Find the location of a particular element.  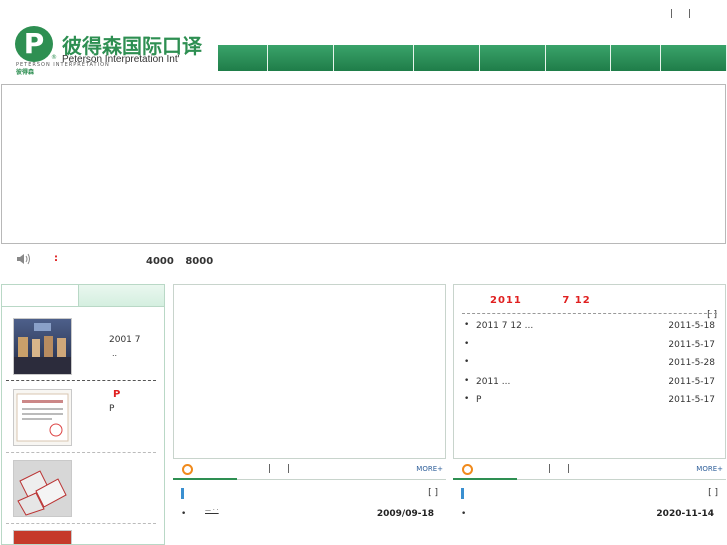

logo-small-cn: 彼得森 is located at coordinates (25, 72).